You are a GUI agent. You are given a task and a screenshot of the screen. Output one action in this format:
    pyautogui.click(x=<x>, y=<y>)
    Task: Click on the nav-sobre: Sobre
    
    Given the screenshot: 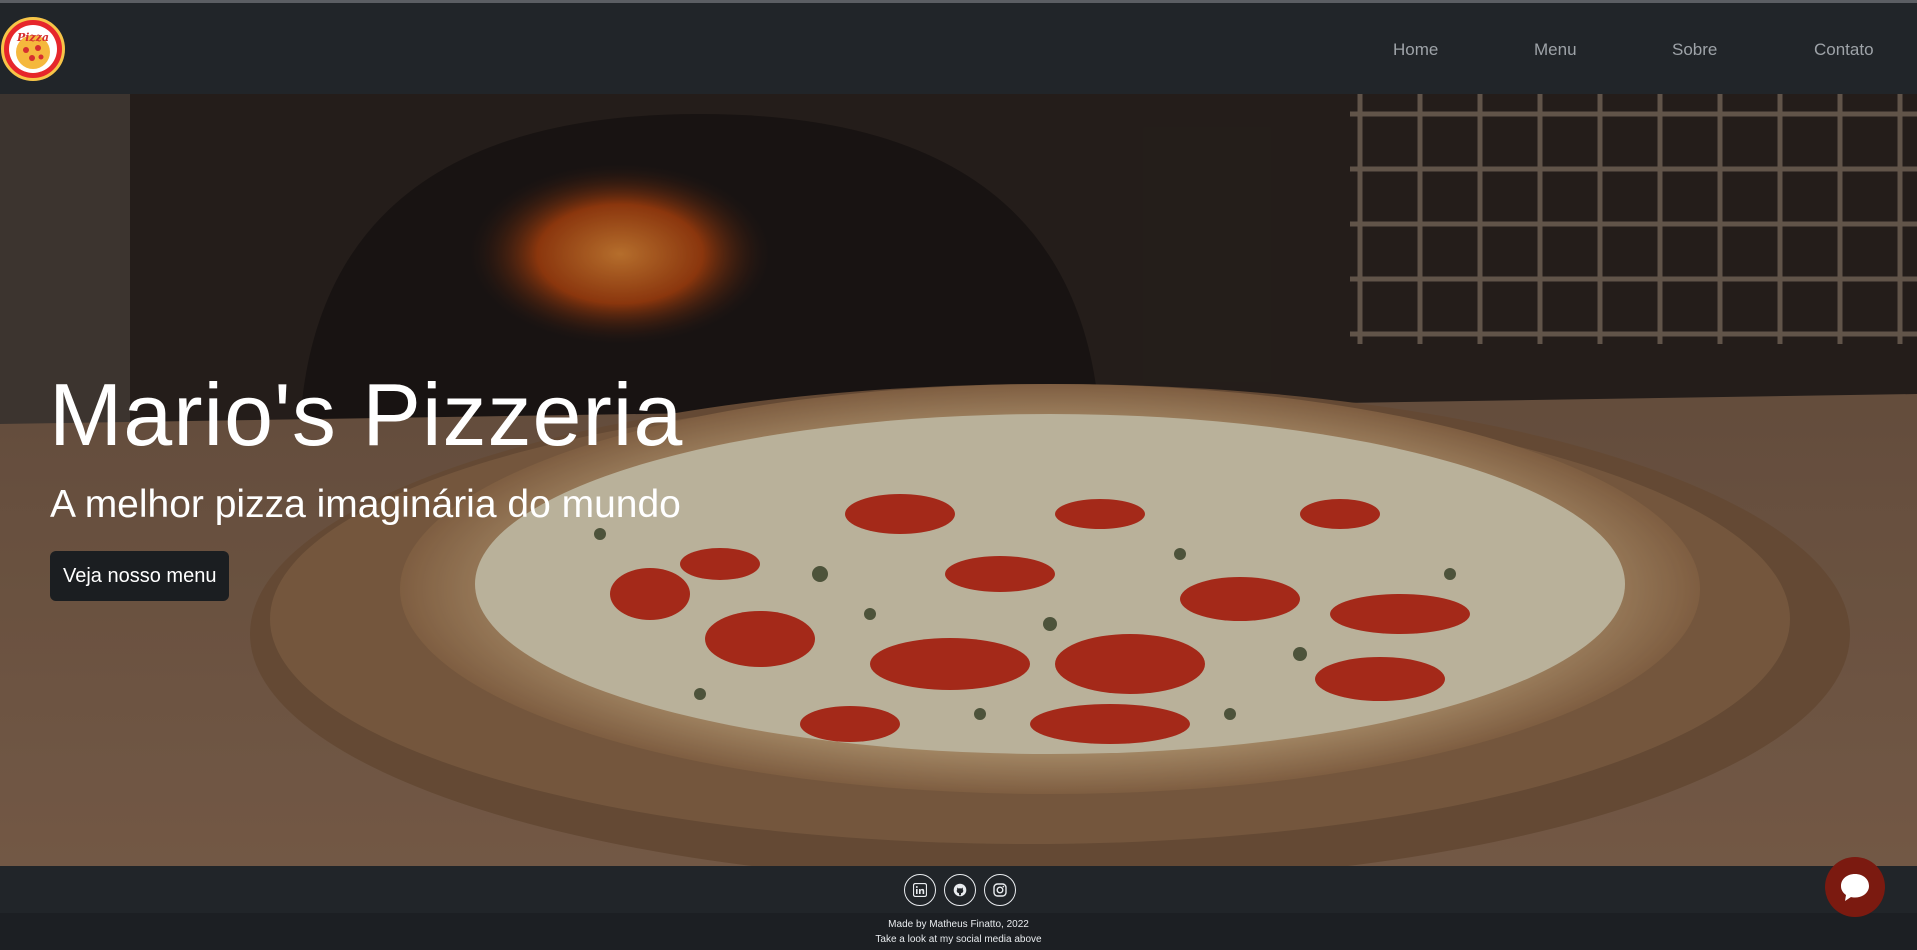 What is the action you would take?
    pyautogui.click(x=1694, y=50)
    